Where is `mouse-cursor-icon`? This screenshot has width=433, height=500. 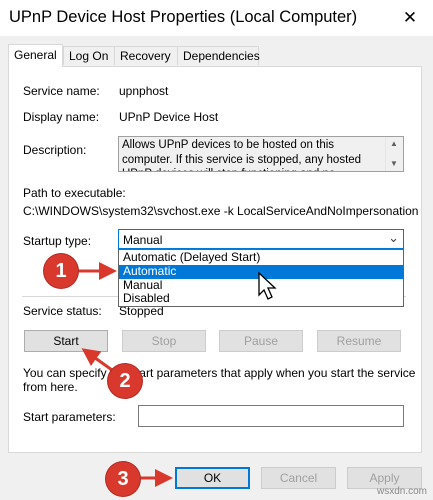 mouse-cursor-icon is located at coordinates (267, 285).